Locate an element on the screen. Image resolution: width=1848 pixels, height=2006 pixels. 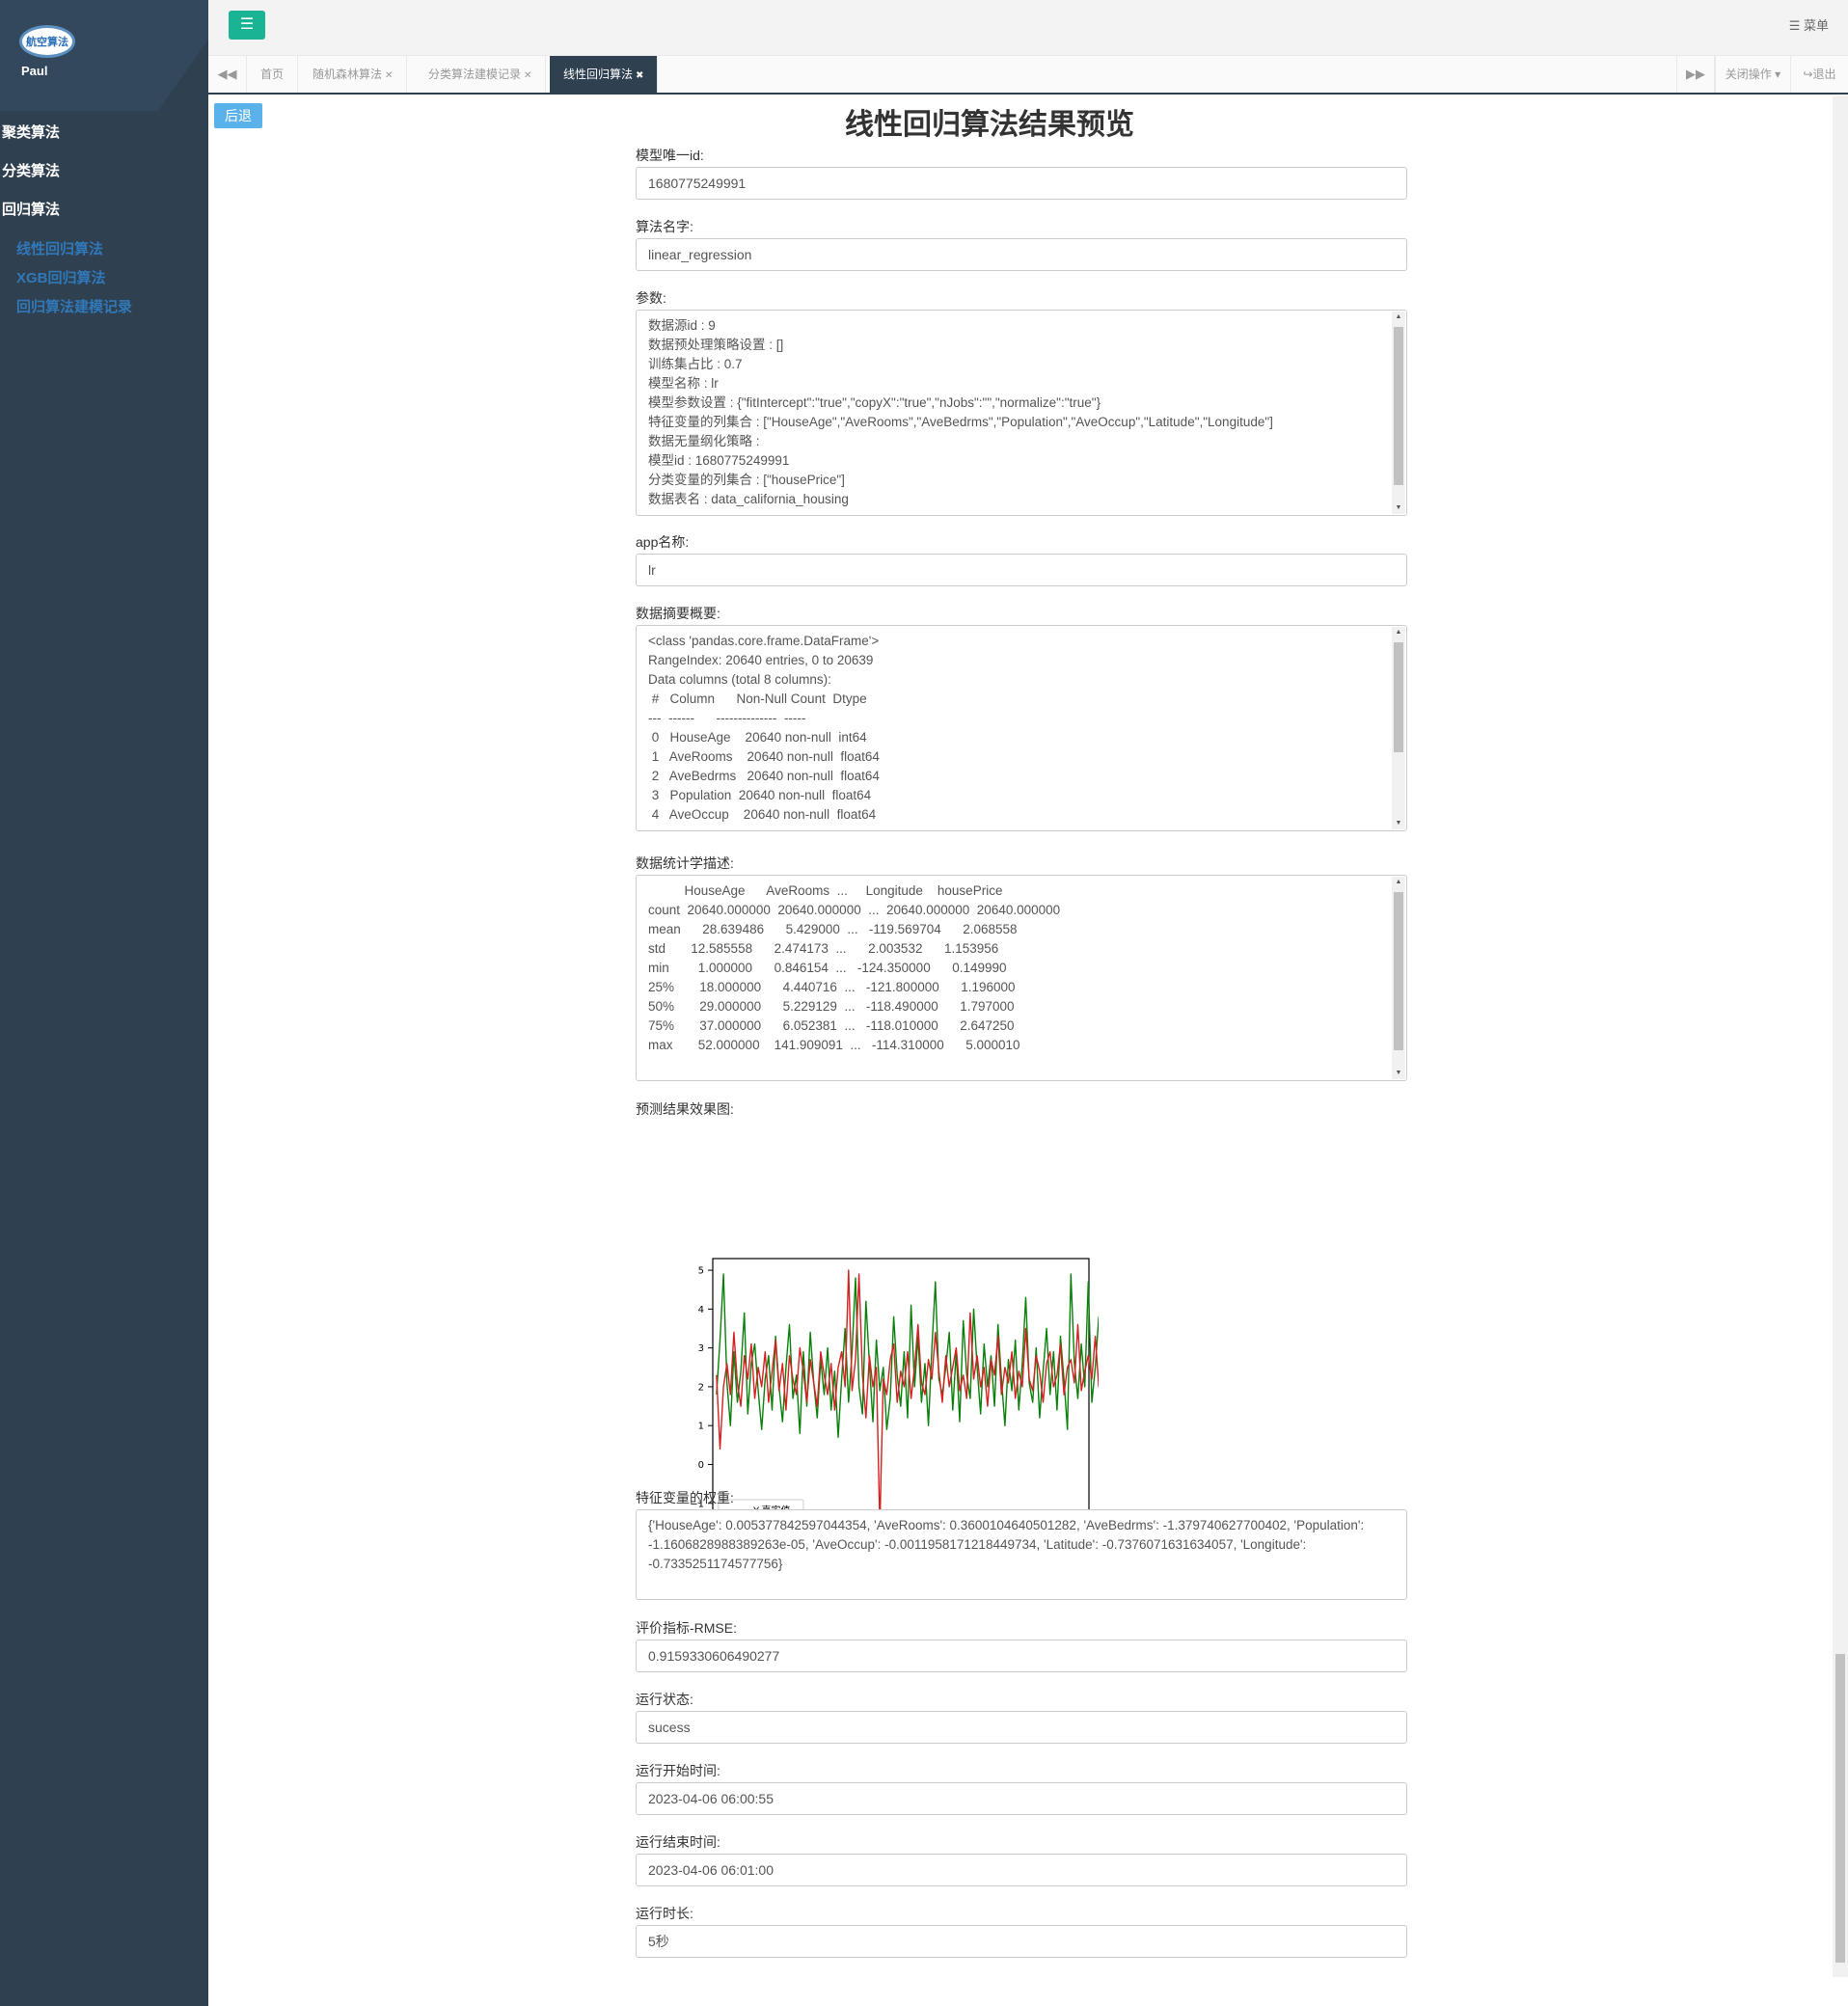
logo: 航空算法 is located at coordinates (47, 41).